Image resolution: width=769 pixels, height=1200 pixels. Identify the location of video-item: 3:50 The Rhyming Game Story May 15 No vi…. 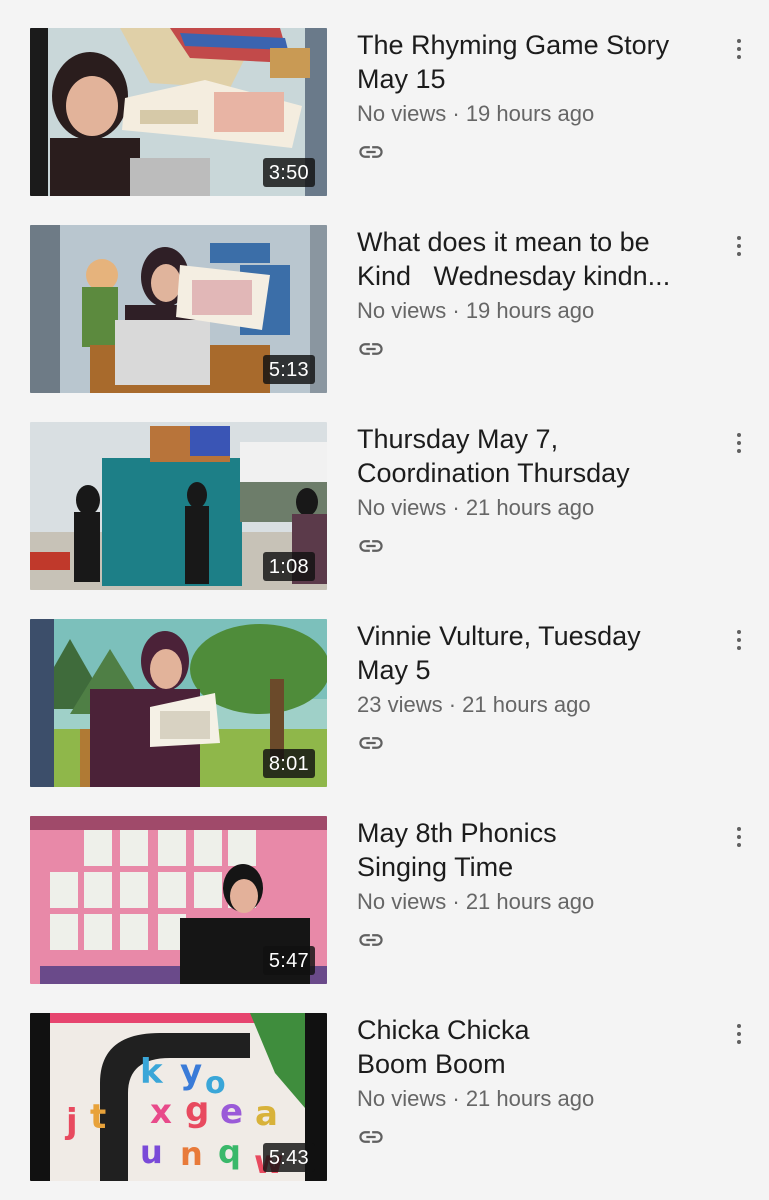
(384, 113).